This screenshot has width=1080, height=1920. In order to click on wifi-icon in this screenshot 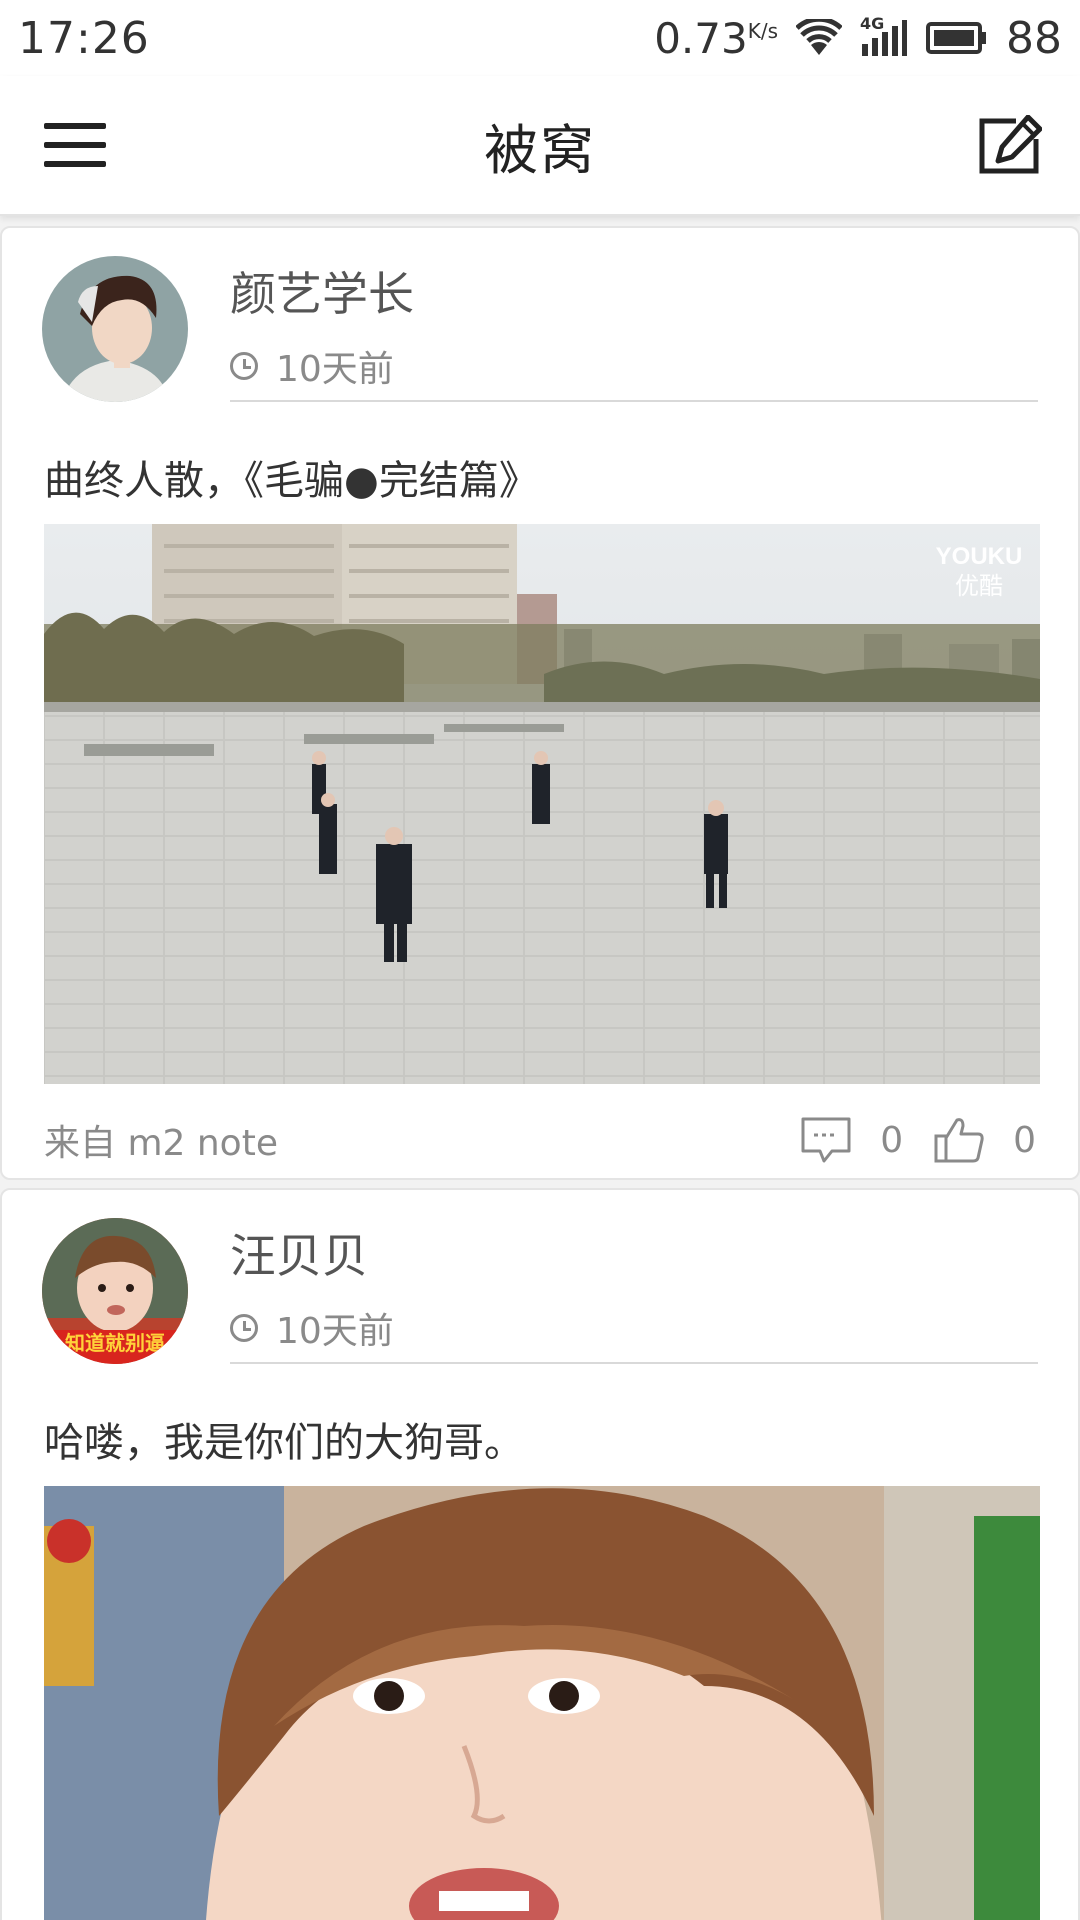, I will do `click(819, 37)`.